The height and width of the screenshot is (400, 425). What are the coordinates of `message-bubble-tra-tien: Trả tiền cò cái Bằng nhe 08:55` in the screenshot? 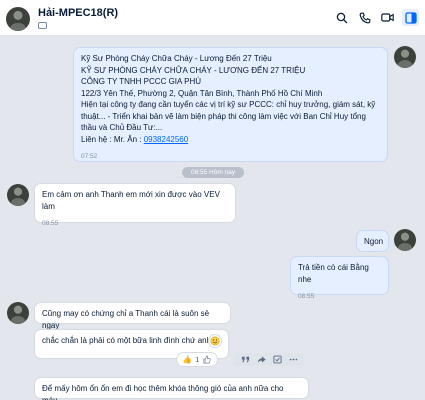 It's located at (339, 278).